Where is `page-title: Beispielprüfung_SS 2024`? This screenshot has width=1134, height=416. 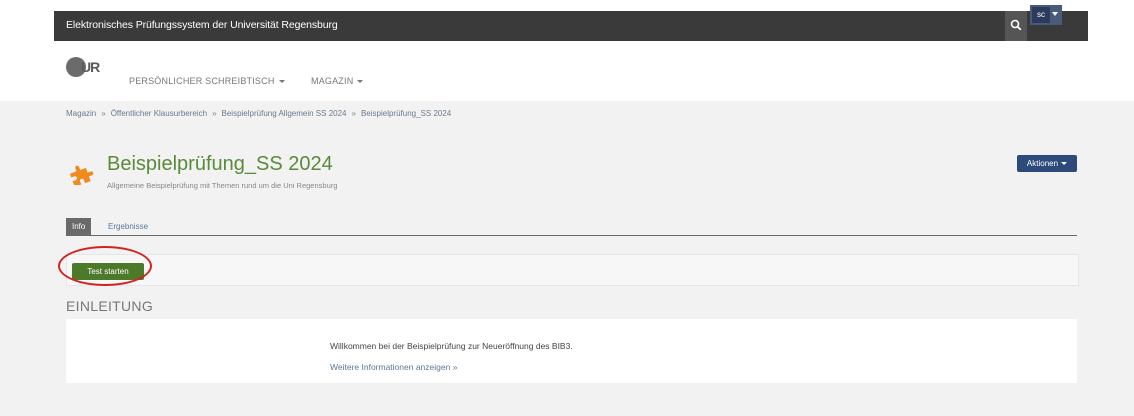
page-title: Beispielprüfung_SS 2024 is located at coordinates (220, 164).